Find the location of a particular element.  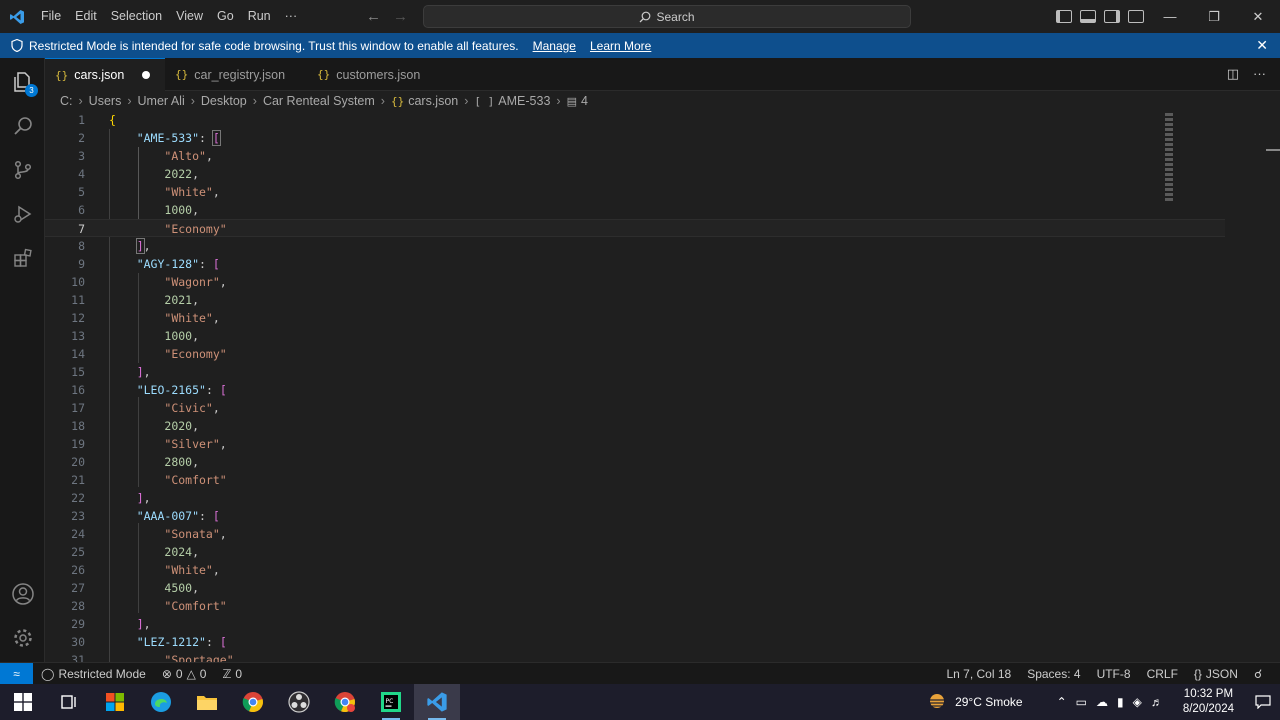

weather-label: 29°C Smoke is located at coordinates (989, 702).